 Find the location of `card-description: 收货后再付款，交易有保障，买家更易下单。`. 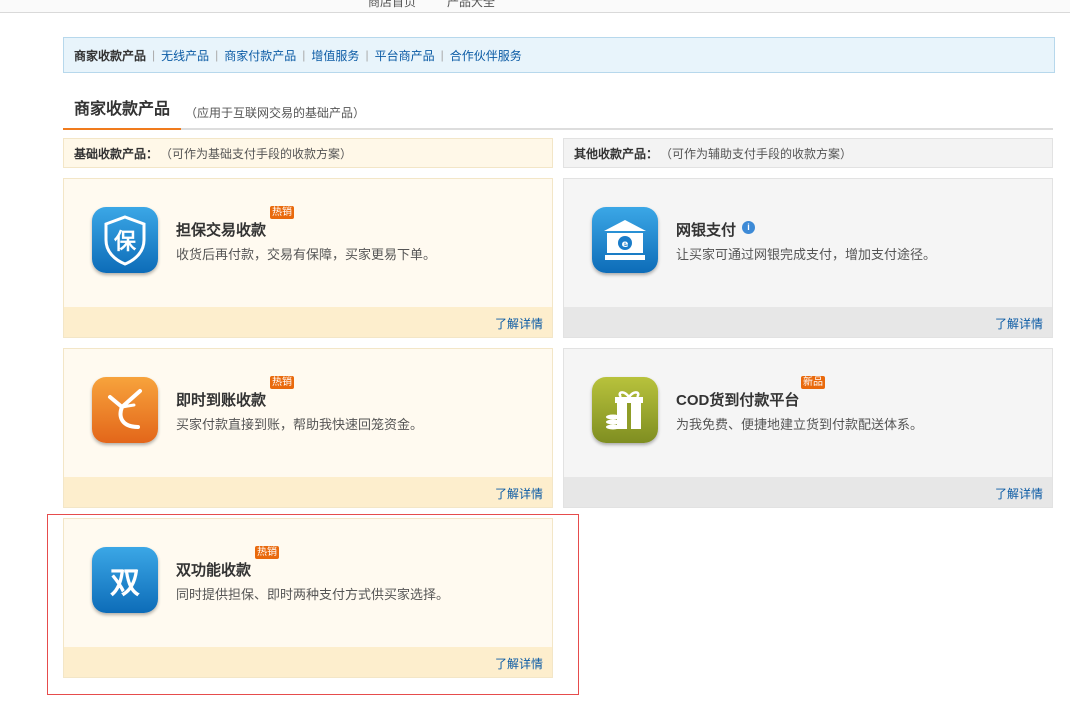

card-description: 收货后再付款，交易有保障，买家更易下单。 is located at coordinates (306, 254).